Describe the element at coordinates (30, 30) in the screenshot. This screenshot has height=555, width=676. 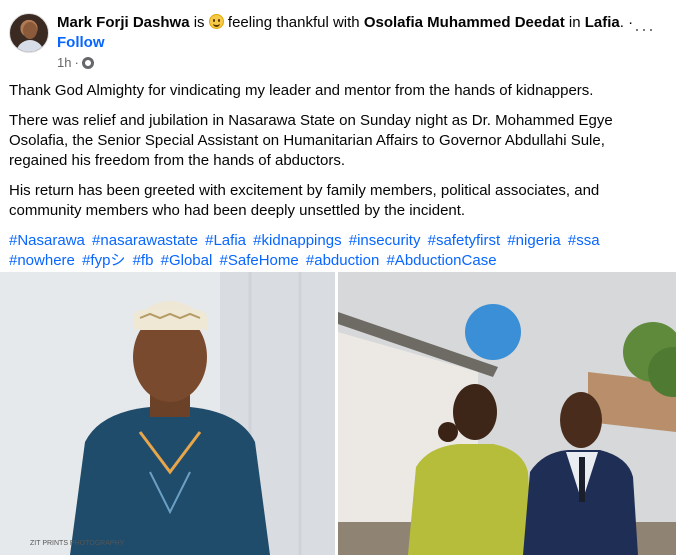
I see `avatar-face` at that location.